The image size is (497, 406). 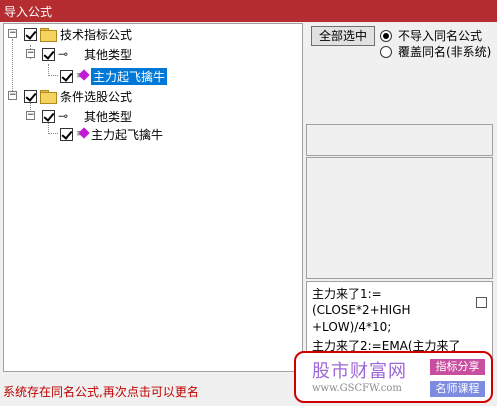 I want to click on watermark-logo: 股市财富网 www.GSCFW.com 指标分享 名师课程, so click(x=393, y=377).